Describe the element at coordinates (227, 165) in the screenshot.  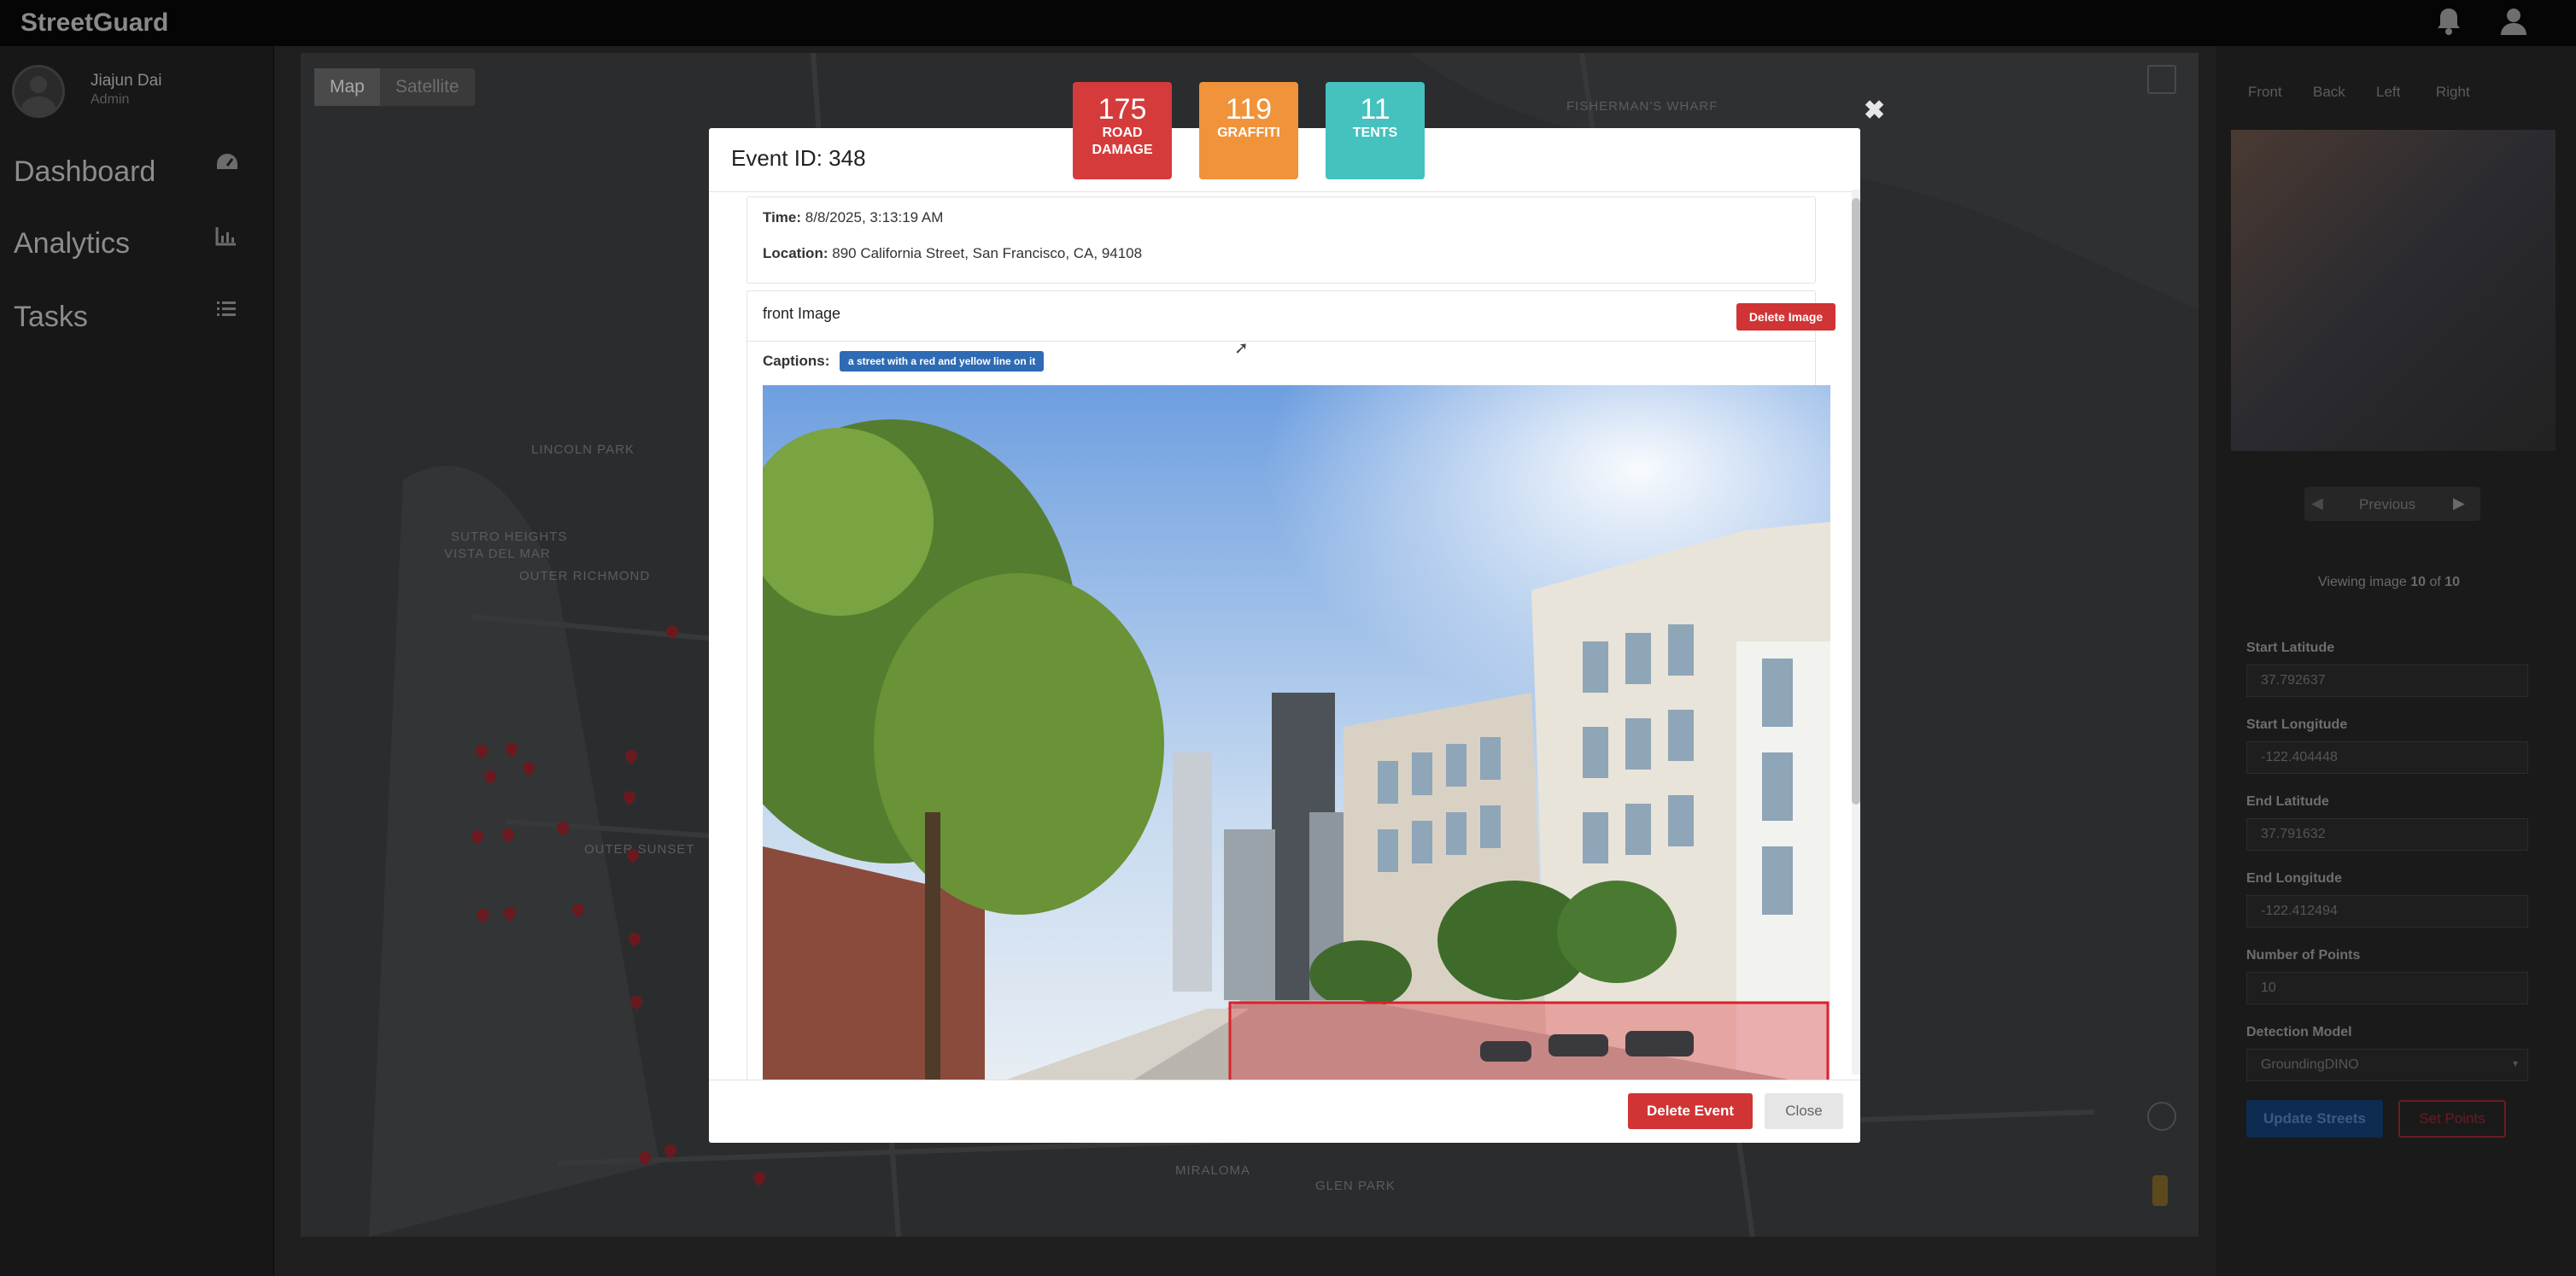
I see `dashboard-gauge-icon` at that location.